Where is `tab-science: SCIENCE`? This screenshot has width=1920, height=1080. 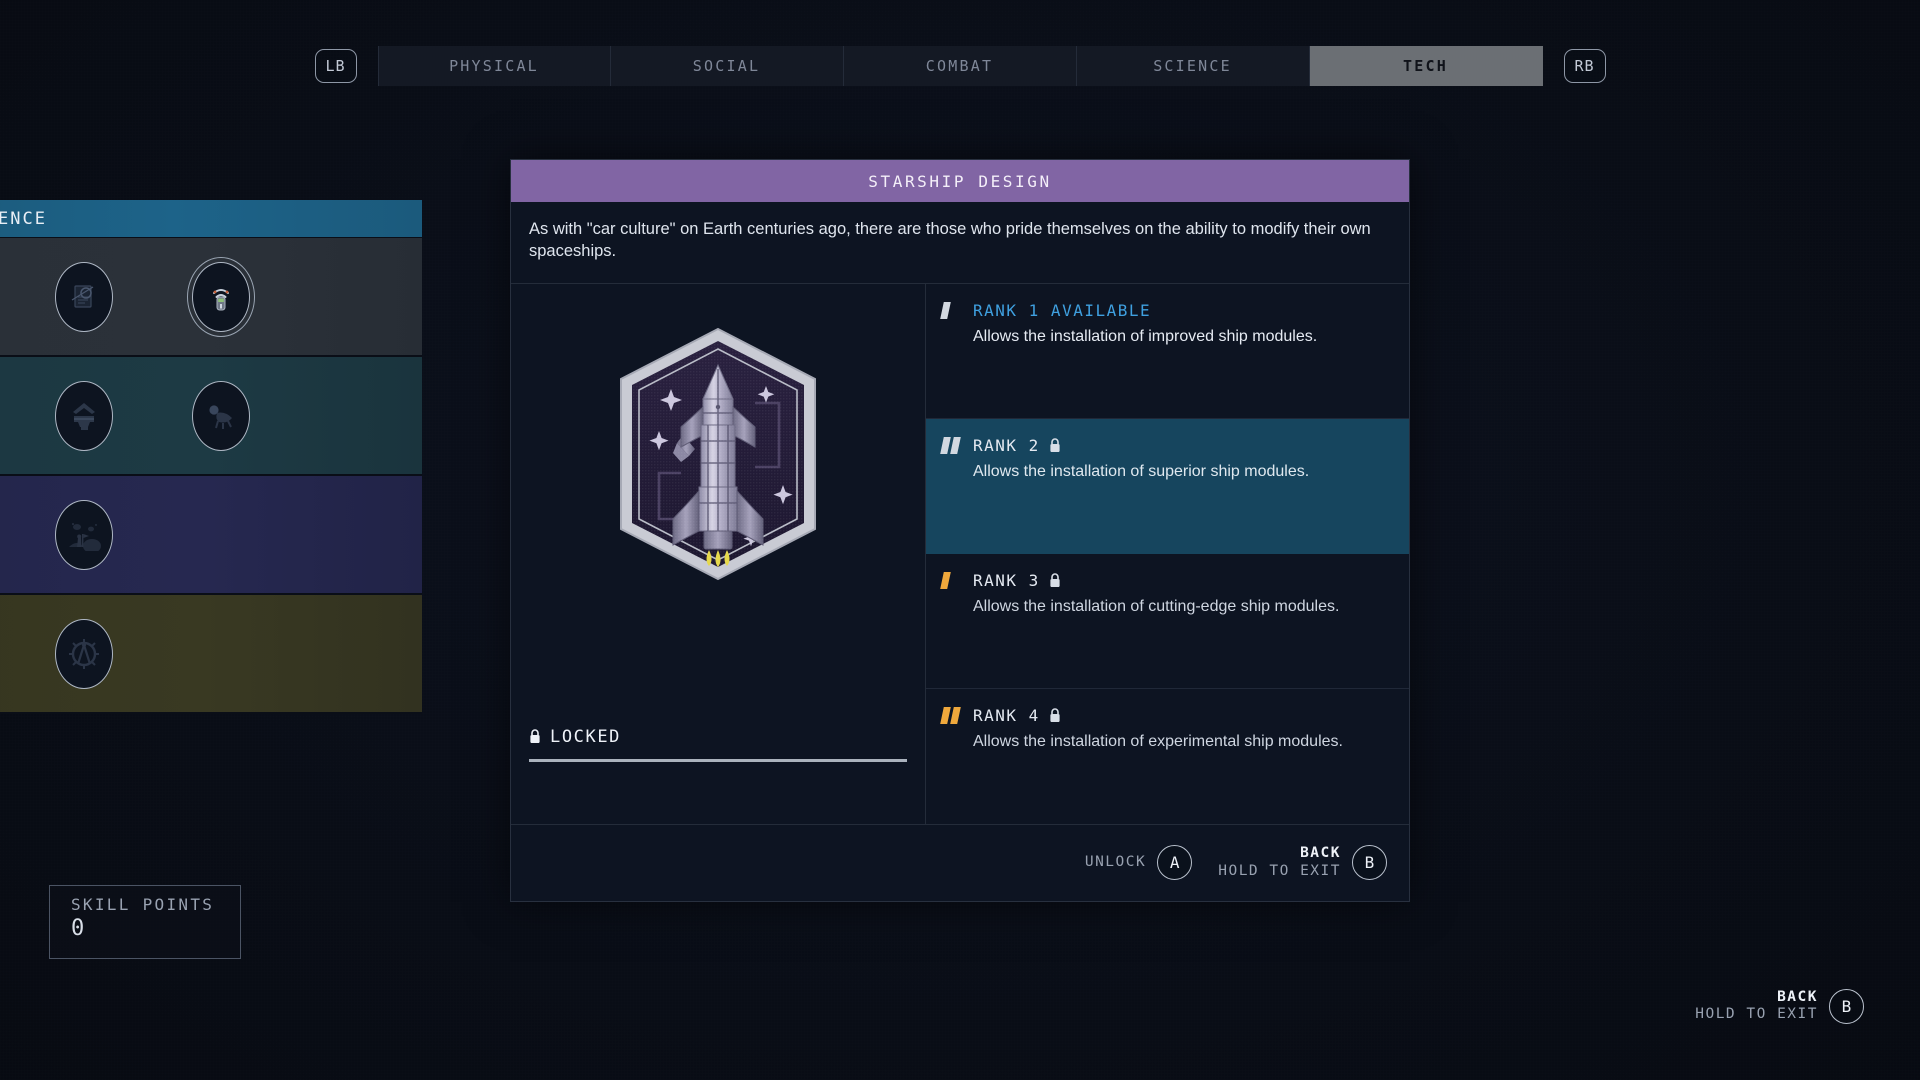 tab-science: SCIENCE is located at coordinates (1193, 66).